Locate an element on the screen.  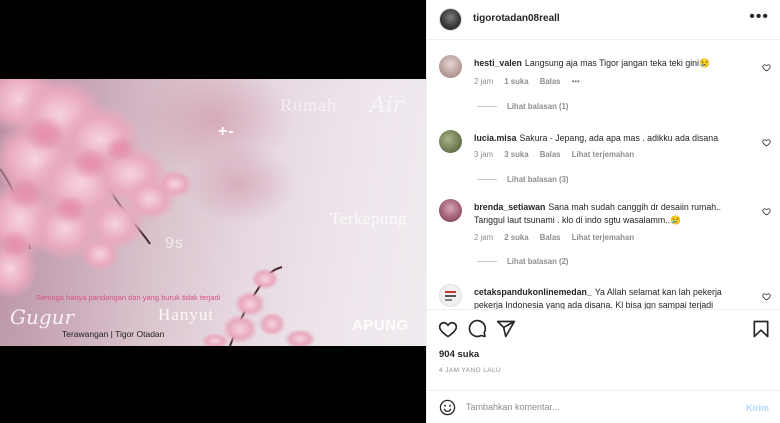
overlay-credit: Terawangan | Tigor Otadan is located at coordinates (113, 334).